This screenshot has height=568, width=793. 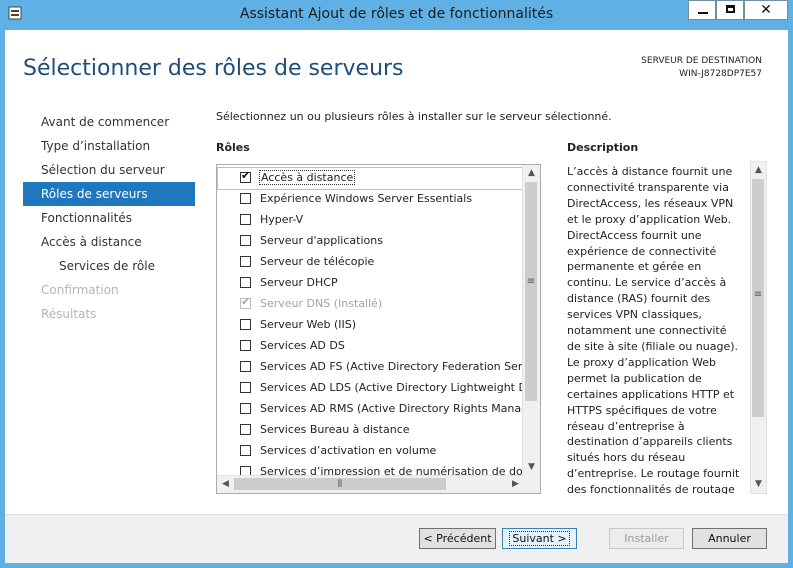 I want to click on nav-step-item: Sélection du serveur, so click(x=109, y=170).